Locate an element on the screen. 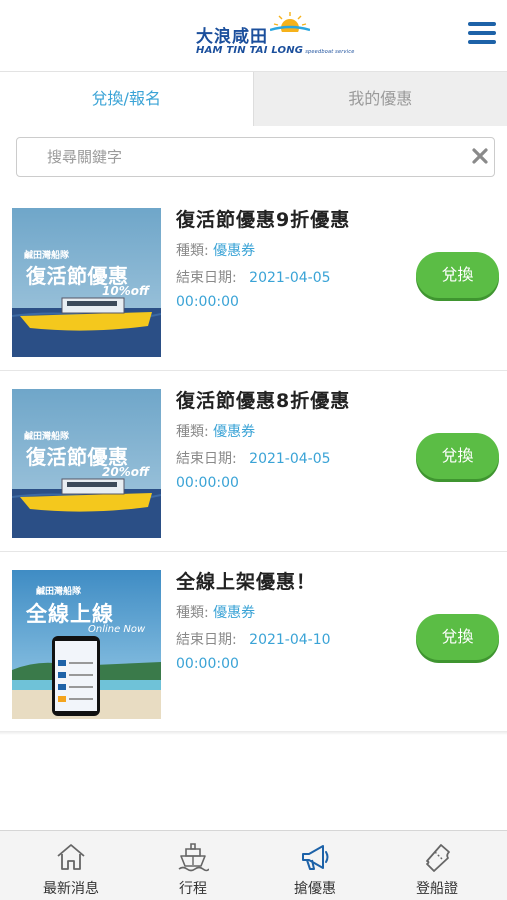  ship-icon is located at coordinates (193, 857).